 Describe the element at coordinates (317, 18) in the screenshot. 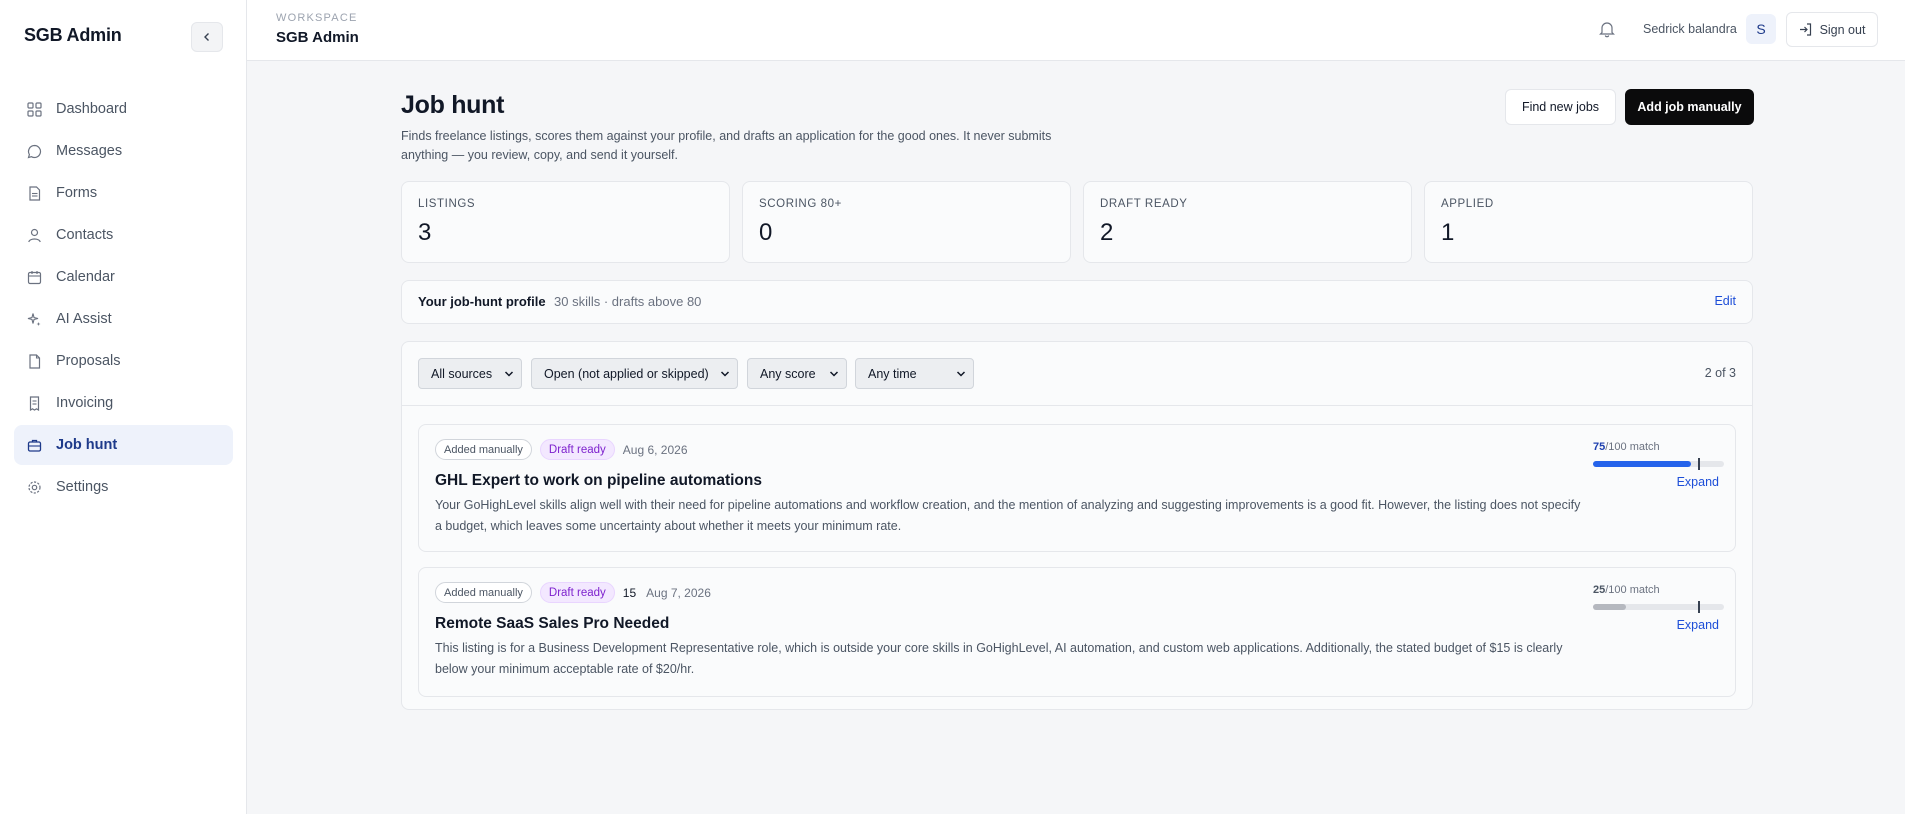

I see `workspace-label: WORKSPACE` at that location.